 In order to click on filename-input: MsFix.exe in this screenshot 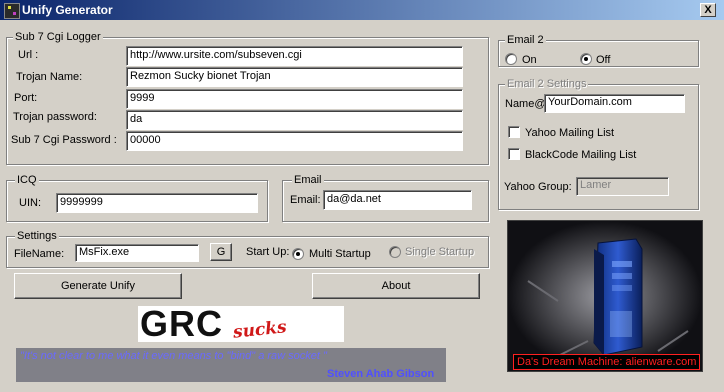, I will do `click(137, 253)`.